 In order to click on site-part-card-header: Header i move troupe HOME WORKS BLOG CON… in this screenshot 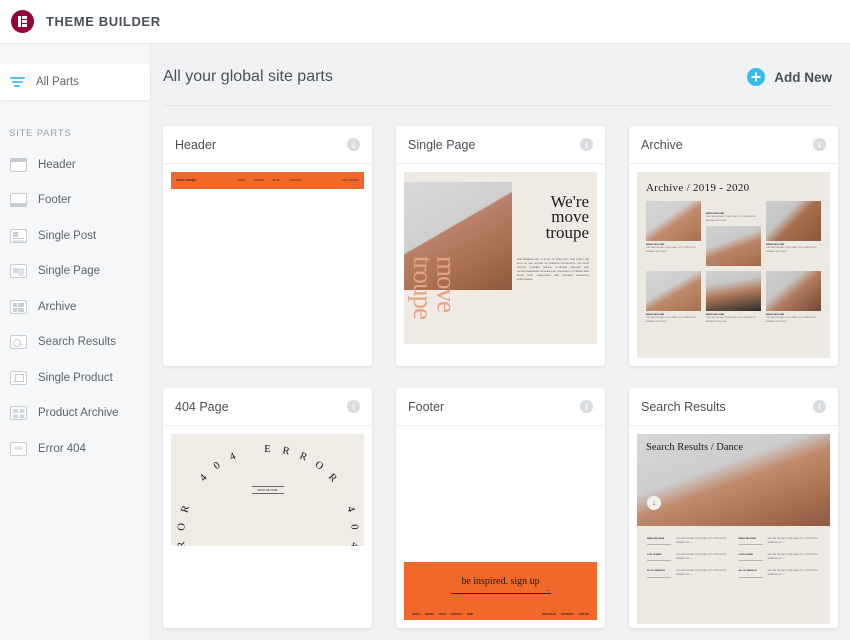, I will do `click(267, 246)`.